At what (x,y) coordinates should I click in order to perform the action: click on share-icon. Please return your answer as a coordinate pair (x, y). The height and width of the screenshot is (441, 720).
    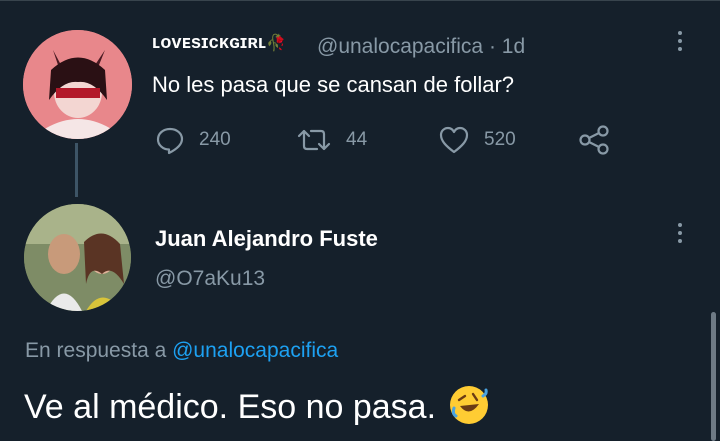
    Looking at the image, I should click on (594, 140).